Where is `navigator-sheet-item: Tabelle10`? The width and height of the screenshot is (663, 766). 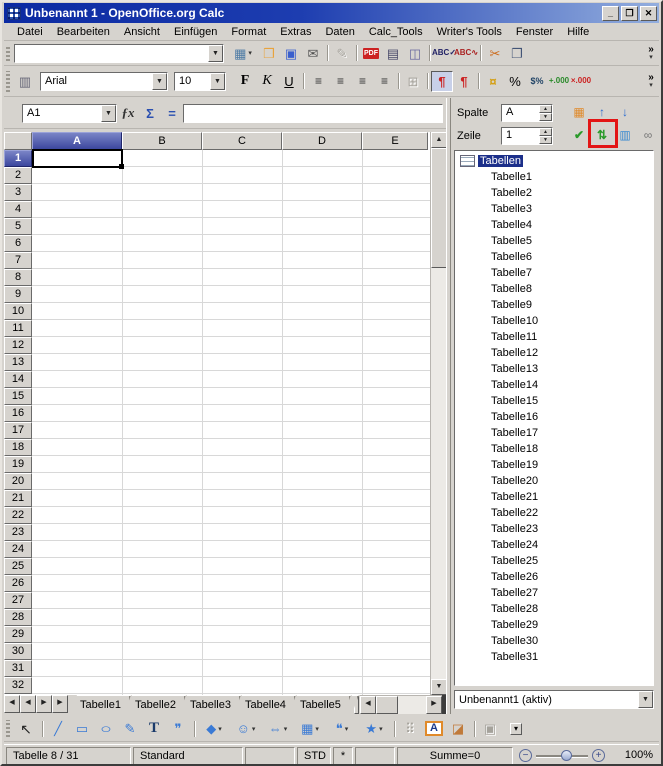
navigator-sheet-item: Tabelle10 is located at coordinates (554, 321).